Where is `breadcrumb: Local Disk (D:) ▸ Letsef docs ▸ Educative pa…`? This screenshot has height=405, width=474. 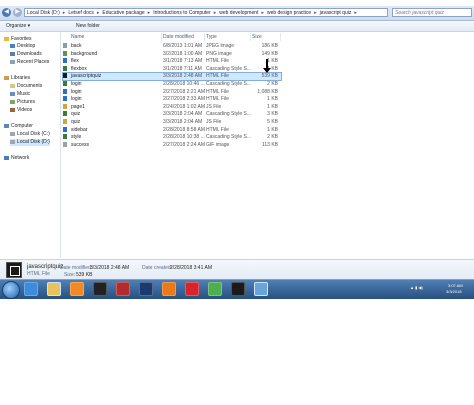
breadcrumb: Local Disk (D:) ▸ Letsef docs ▸ Educative pa… is located at coordinates (206, 12).